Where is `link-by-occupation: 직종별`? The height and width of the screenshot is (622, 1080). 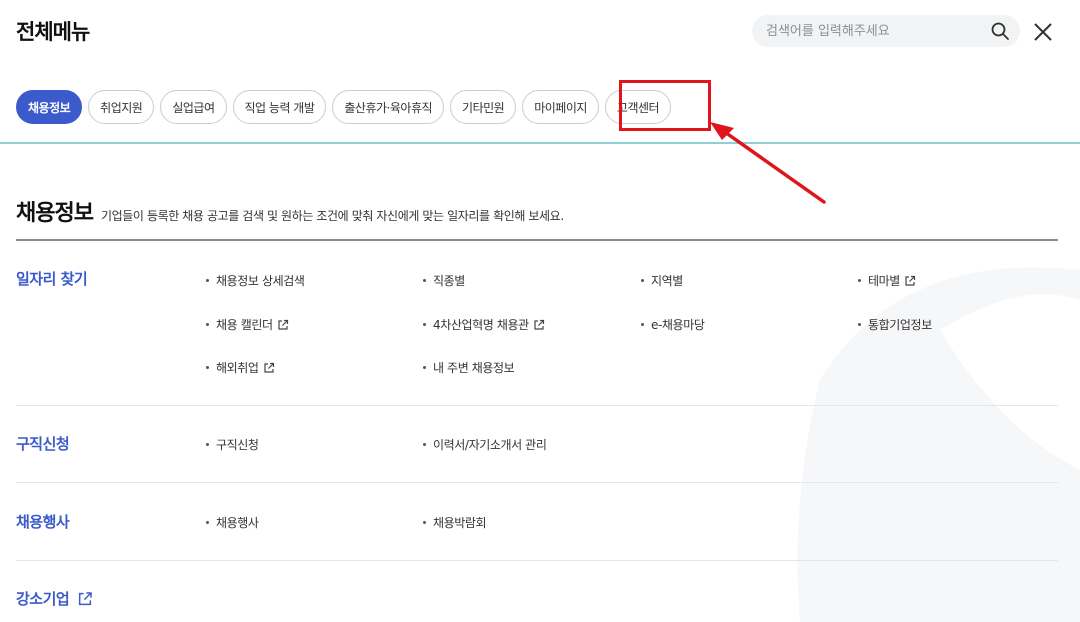
link-by-occupation: 직종별 is located at coordinates (444, 280).